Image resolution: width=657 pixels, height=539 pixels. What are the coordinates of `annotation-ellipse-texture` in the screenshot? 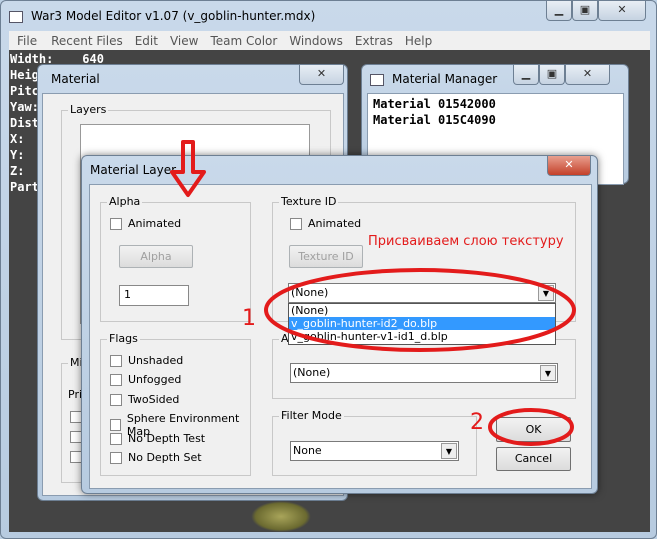 It's located at (420, 310).